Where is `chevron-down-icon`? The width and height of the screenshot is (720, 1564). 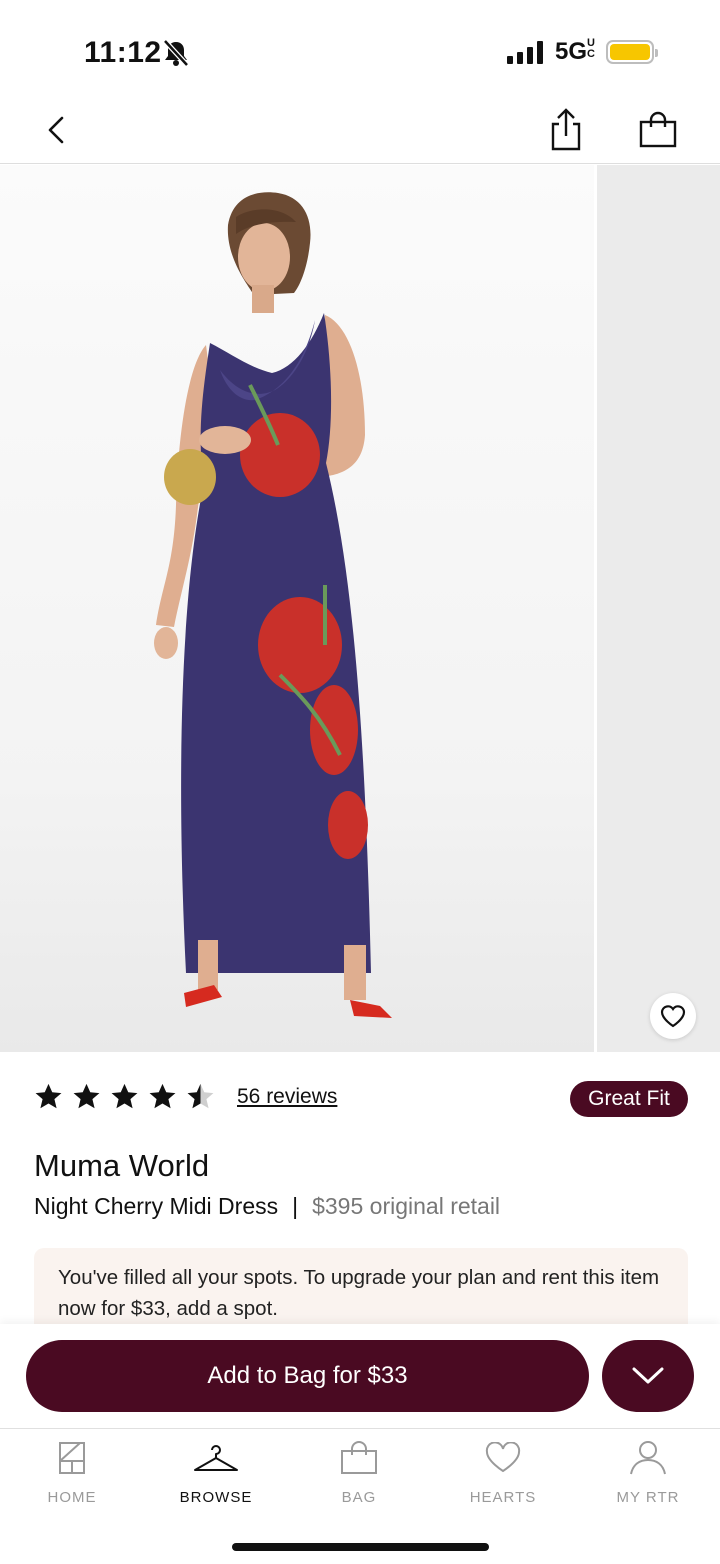
chevron-down-icon is located at coordinates (648, 1375).